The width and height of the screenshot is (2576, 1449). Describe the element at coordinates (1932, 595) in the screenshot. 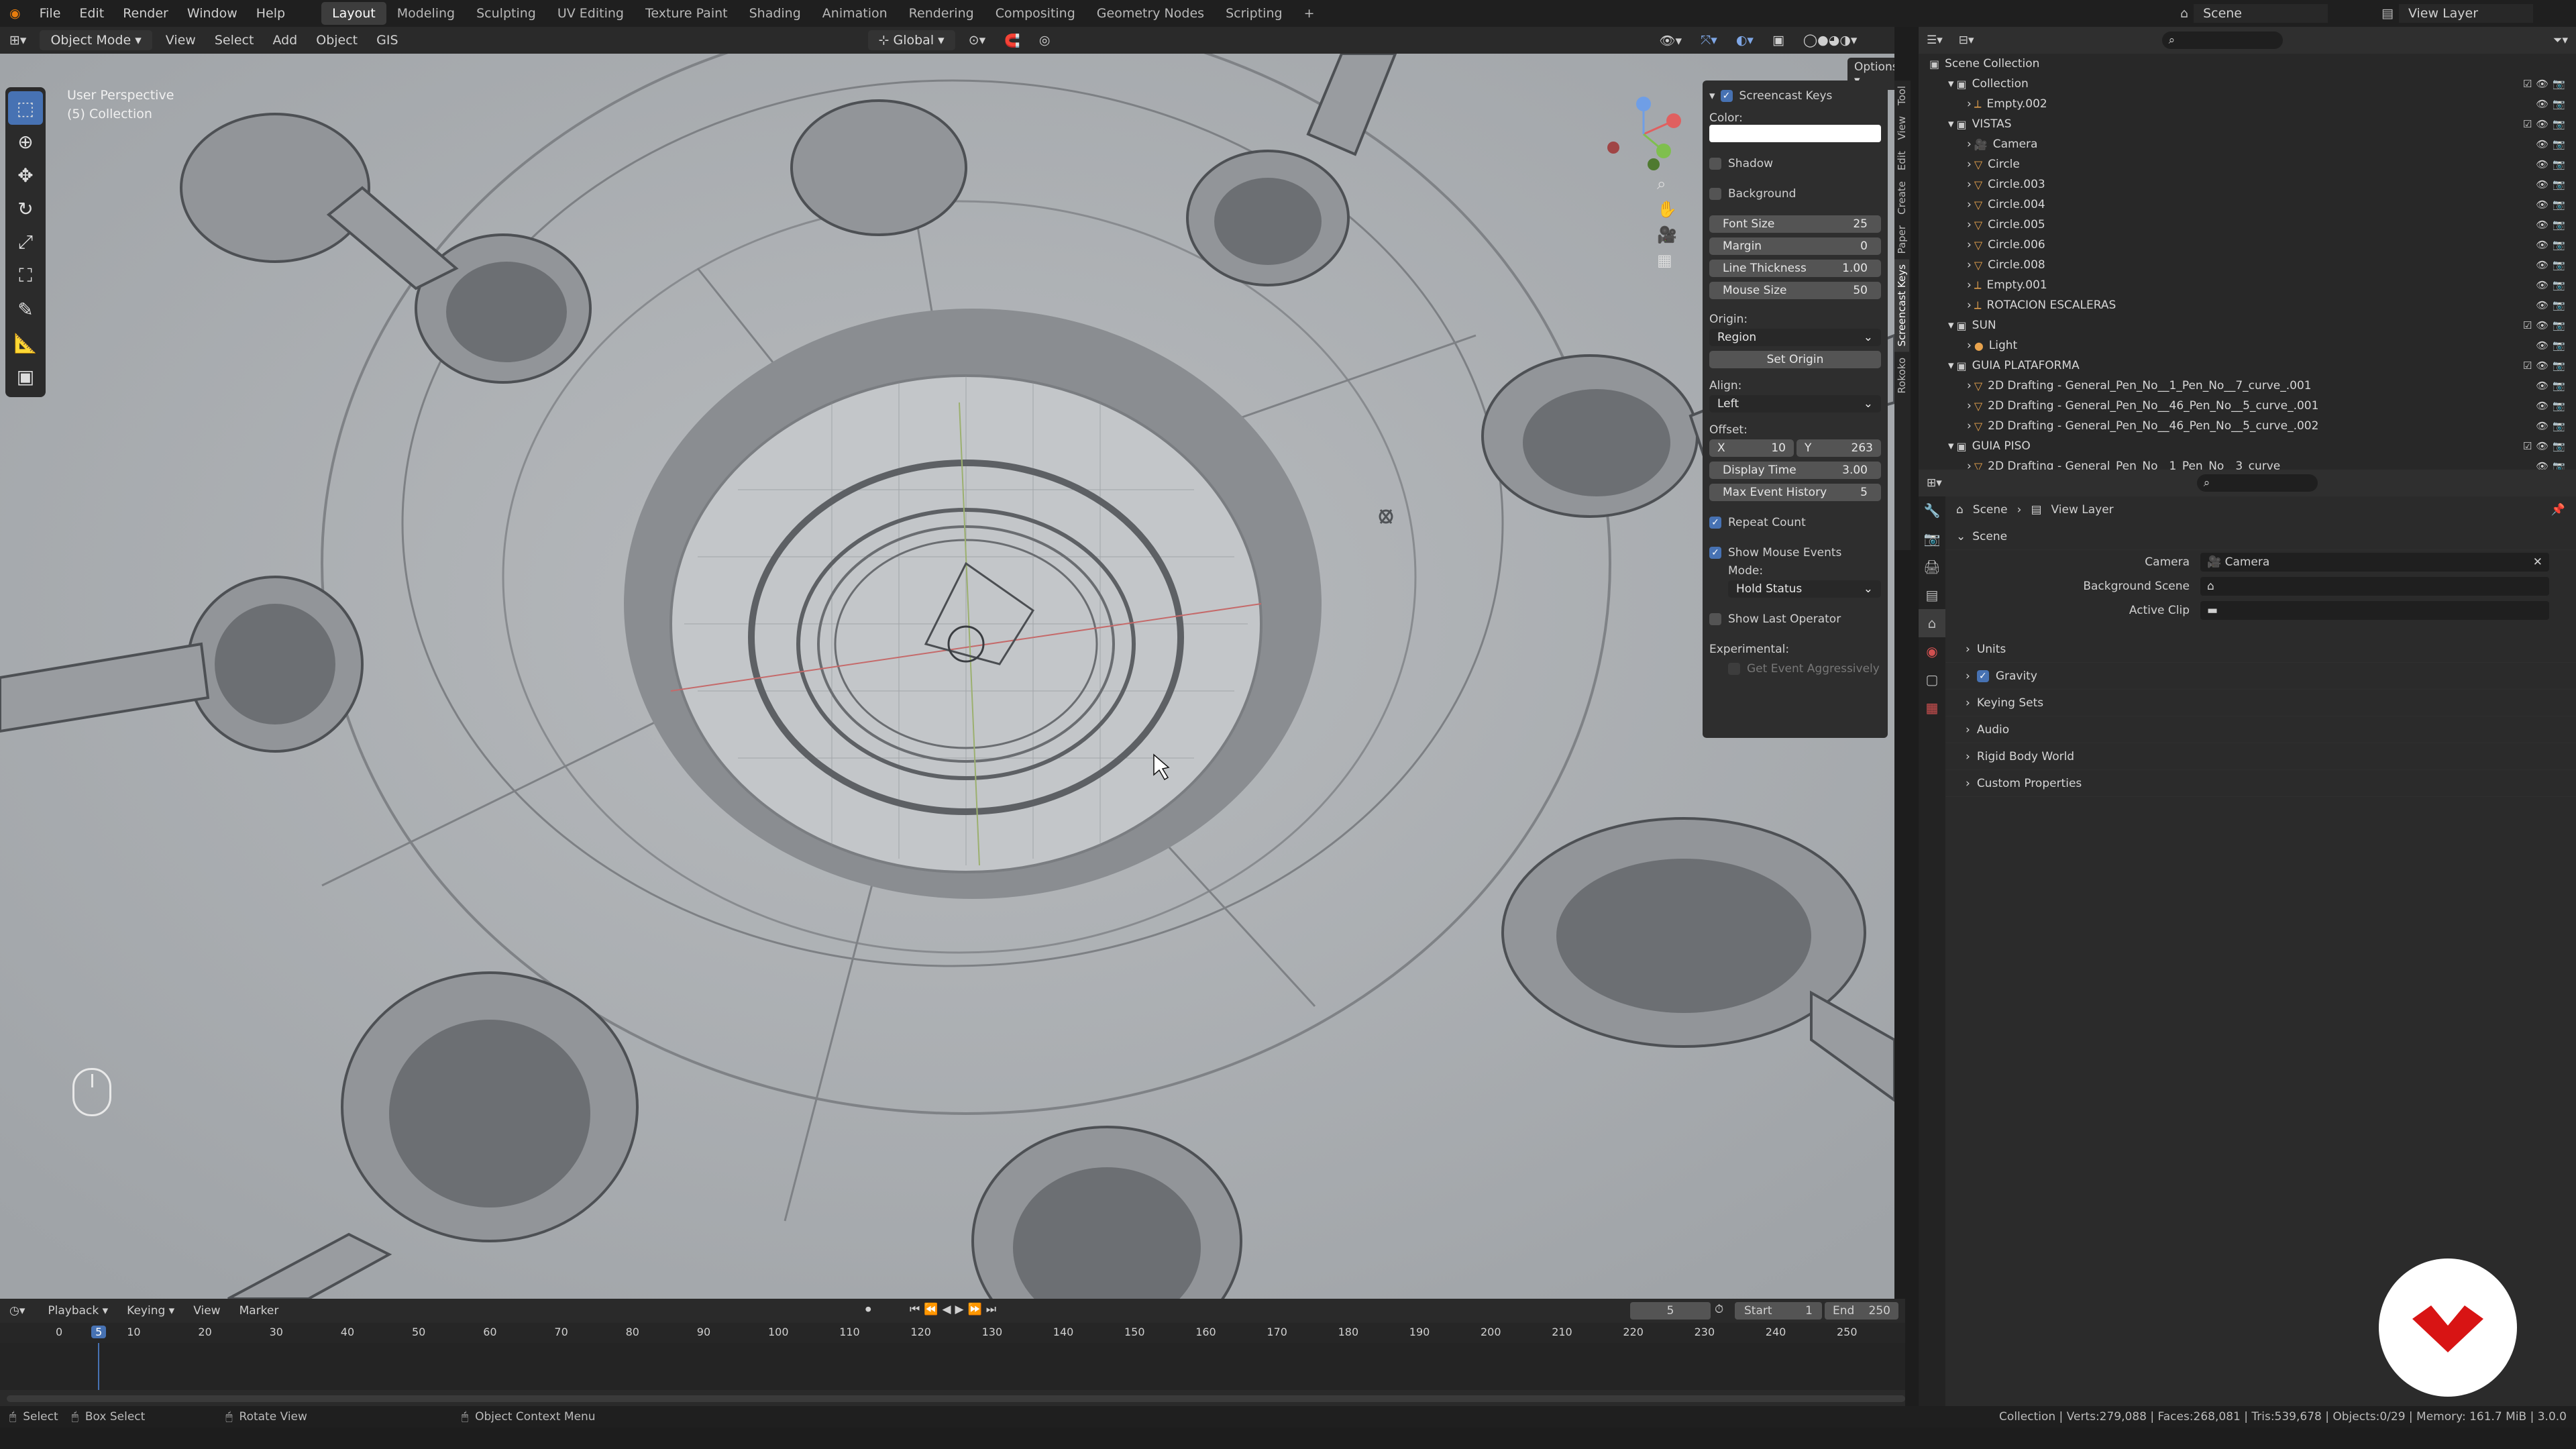

I see `view-layer-props-icon: ▤` at that location.